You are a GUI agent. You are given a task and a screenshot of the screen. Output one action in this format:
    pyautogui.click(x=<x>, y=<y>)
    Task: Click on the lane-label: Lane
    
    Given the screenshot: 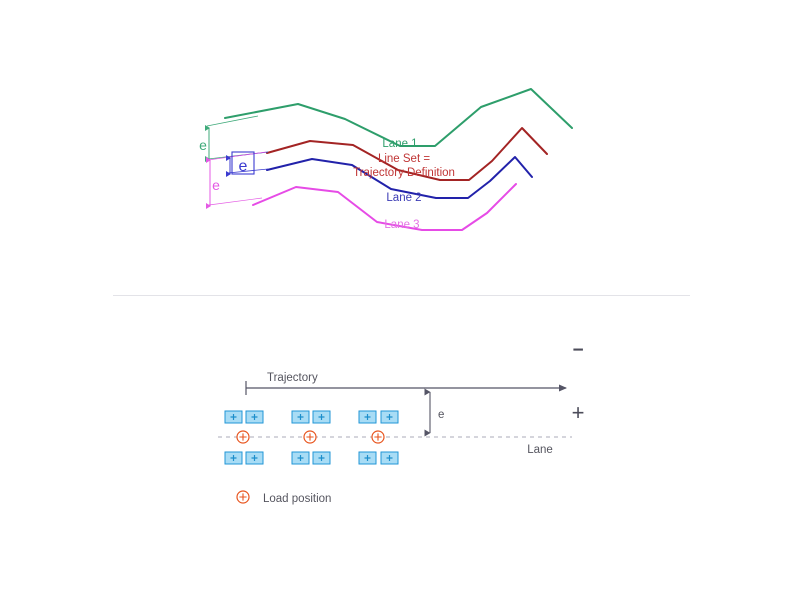 What is the action you would take?
    pyautogui.click(x=540, y=450)
    